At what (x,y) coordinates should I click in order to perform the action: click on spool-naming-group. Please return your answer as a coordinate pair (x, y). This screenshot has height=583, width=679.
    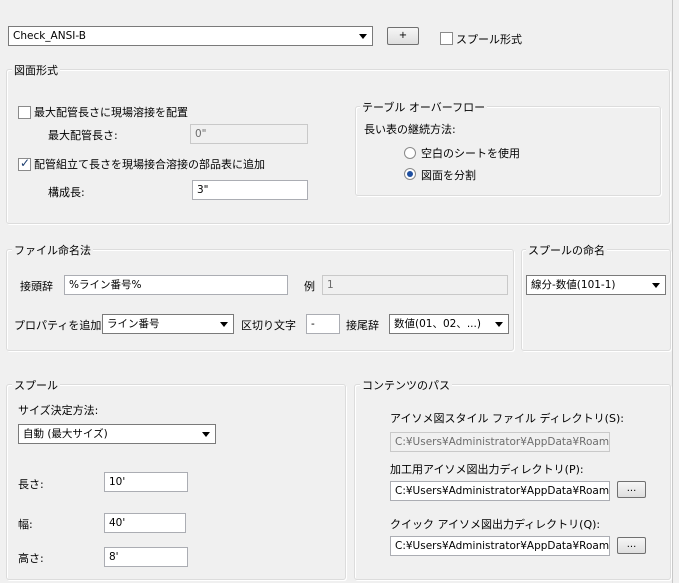
    Looking at the image, I should click on (596, 300).